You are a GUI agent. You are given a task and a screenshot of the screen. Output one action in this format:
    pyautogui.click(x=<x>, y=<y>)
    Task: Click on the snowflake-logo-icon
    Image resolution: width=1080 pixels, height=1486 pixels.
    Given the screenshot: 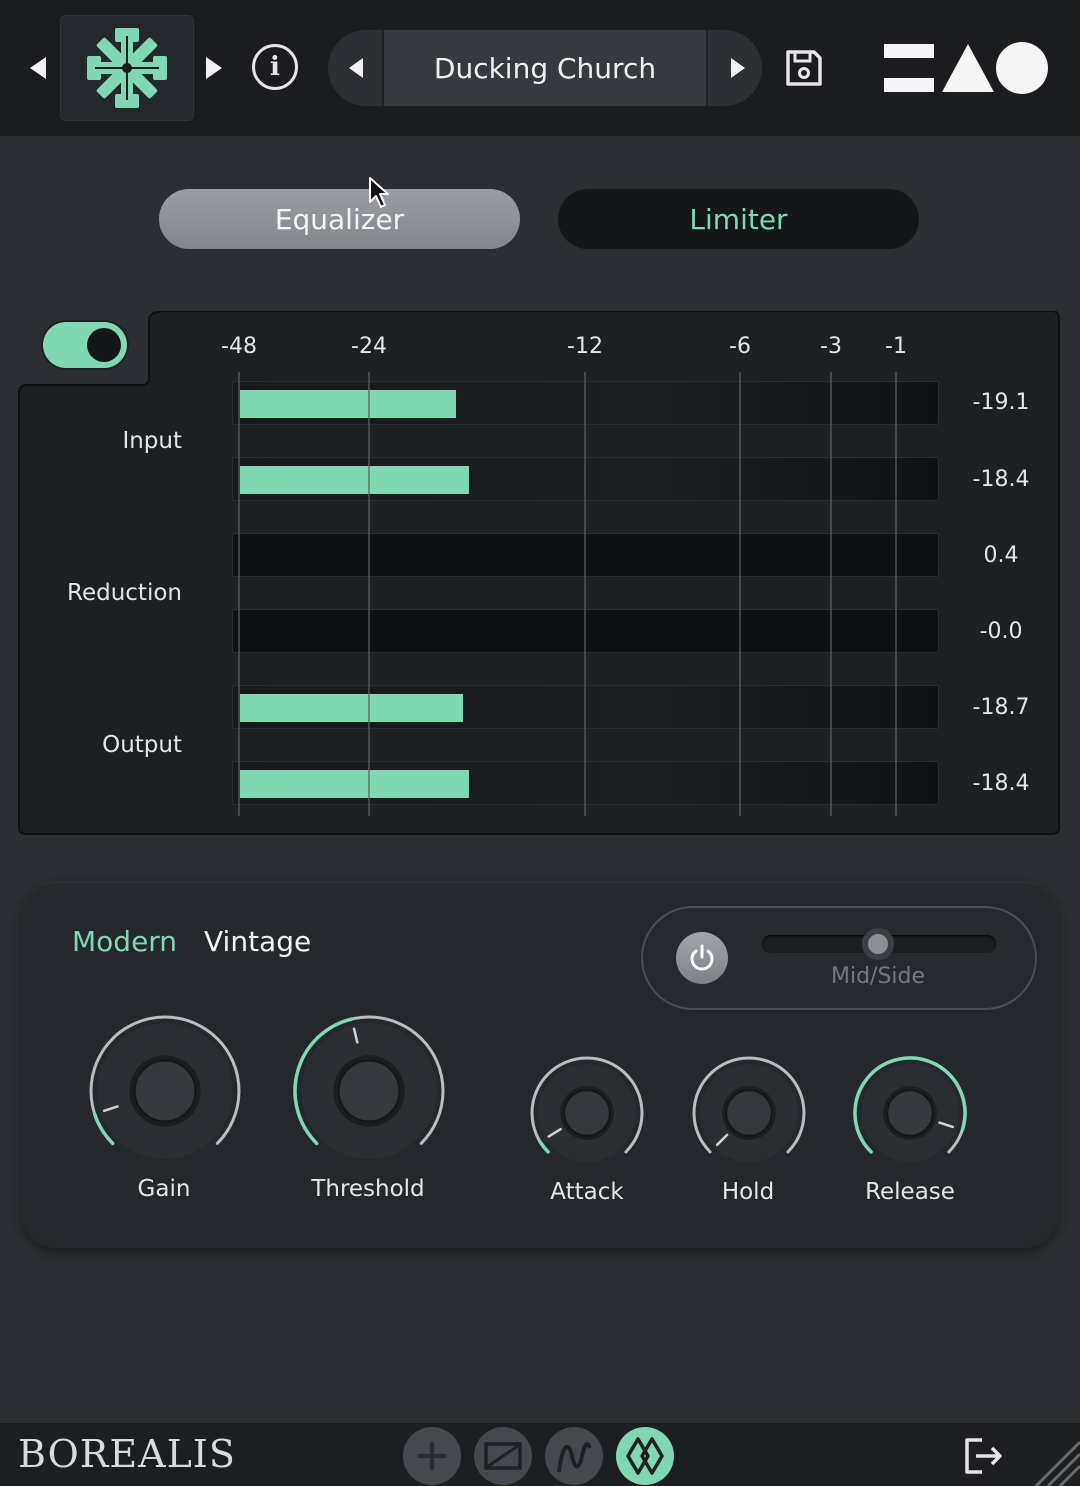 What is the action you would take?
    pyautogui.click(x=127, y=68)
    